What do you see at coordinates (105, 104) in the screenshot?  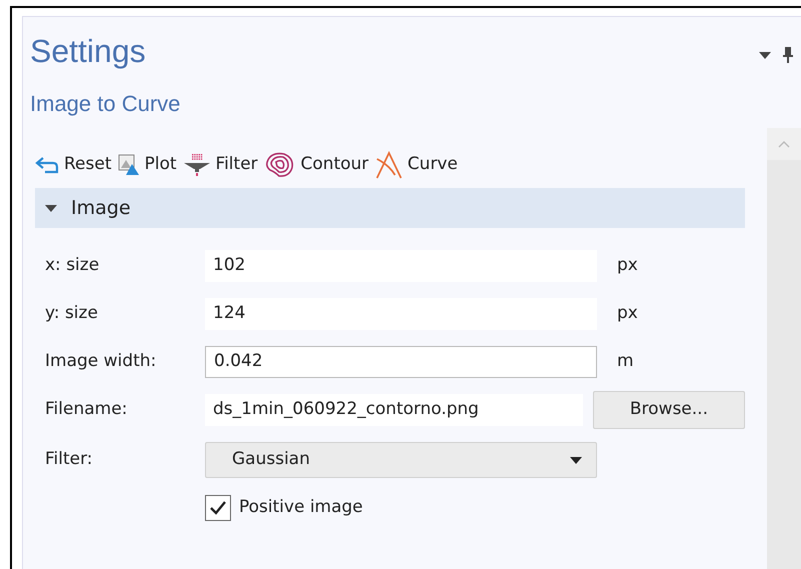 I see `panel-subtitle: Image to Curve` at bounding box center [105, 104].